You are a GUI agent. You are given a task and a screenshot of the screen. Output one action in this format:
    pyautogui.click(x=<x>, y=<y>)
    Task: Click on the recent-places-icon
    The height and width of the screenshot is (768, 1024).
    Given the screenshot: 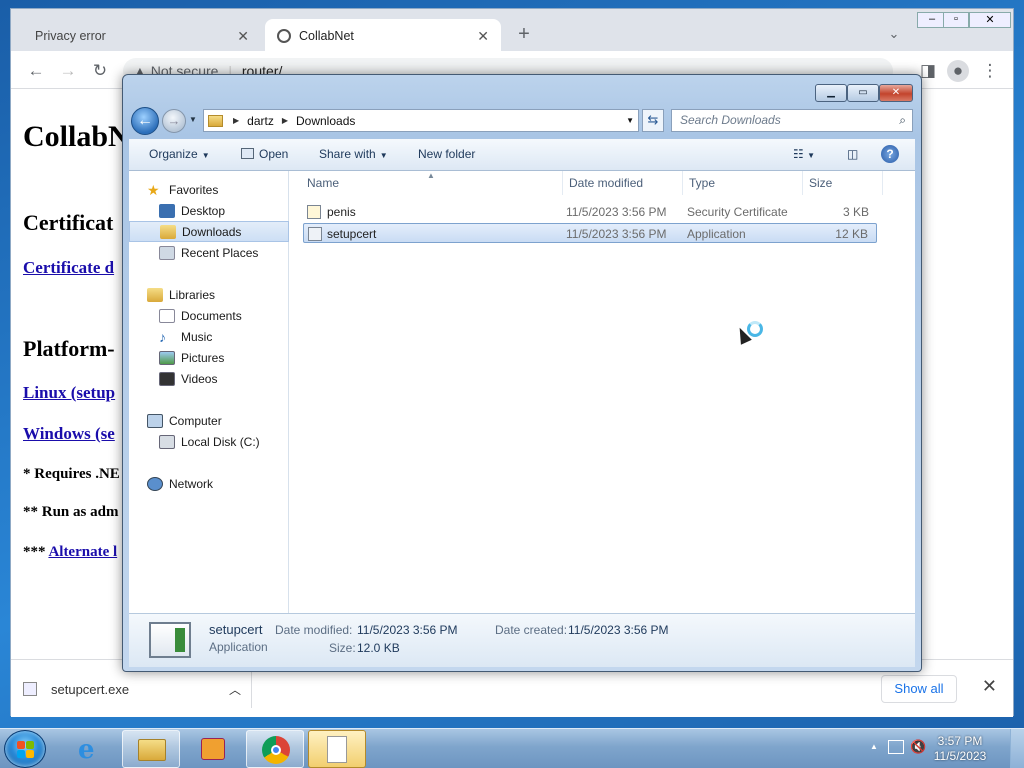 What is the action you would take?
    pyautogui.click(x=167, y=252)
    